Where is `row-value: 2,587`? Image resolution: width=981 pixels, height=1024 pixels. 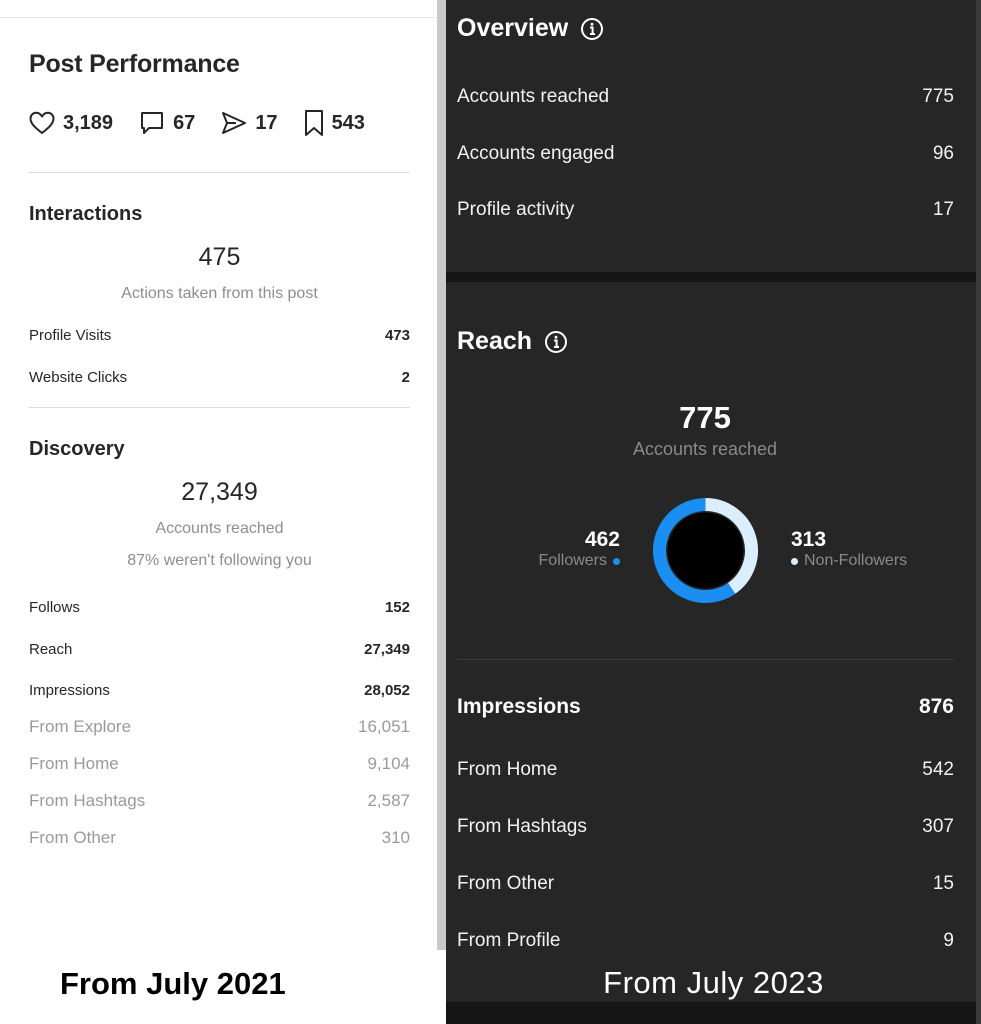 row-value: 2,587 is located at coordinates (388, 800).